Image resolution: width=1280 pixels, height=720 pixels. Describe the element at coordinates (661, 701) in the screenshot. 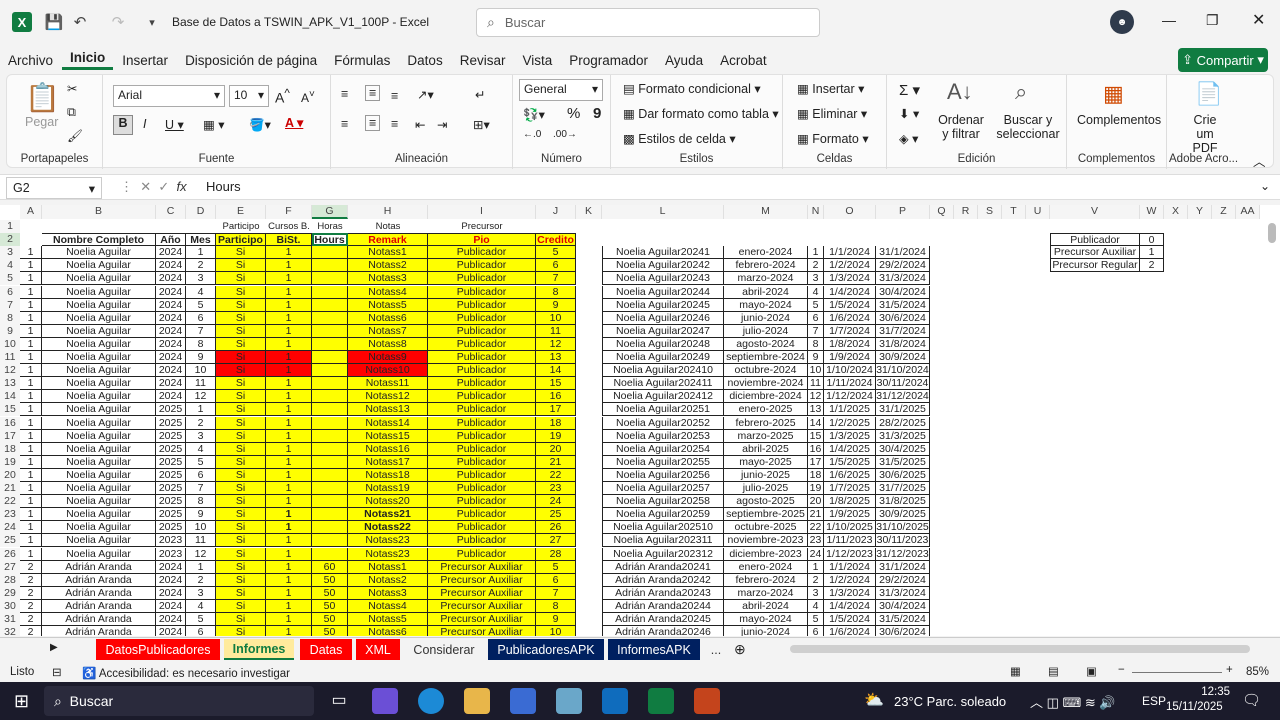

I see `excel-taskbar-icon` at that location.